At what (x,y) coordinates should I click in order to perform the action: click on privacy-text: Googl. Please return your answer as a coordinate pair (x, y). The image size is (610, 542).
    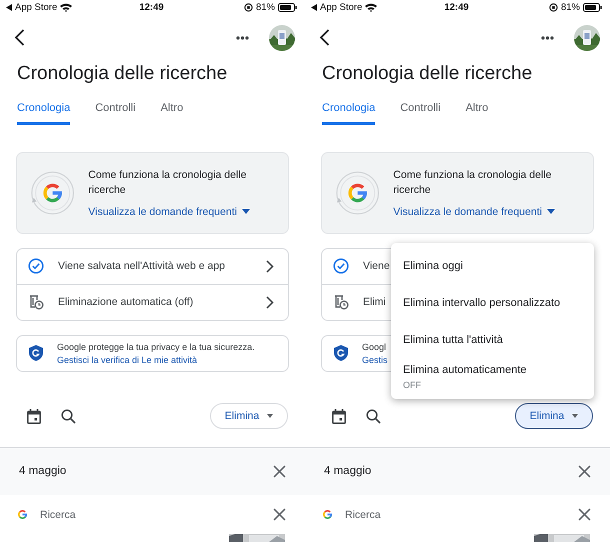
    Looking at the image, I should click on (375, 347).